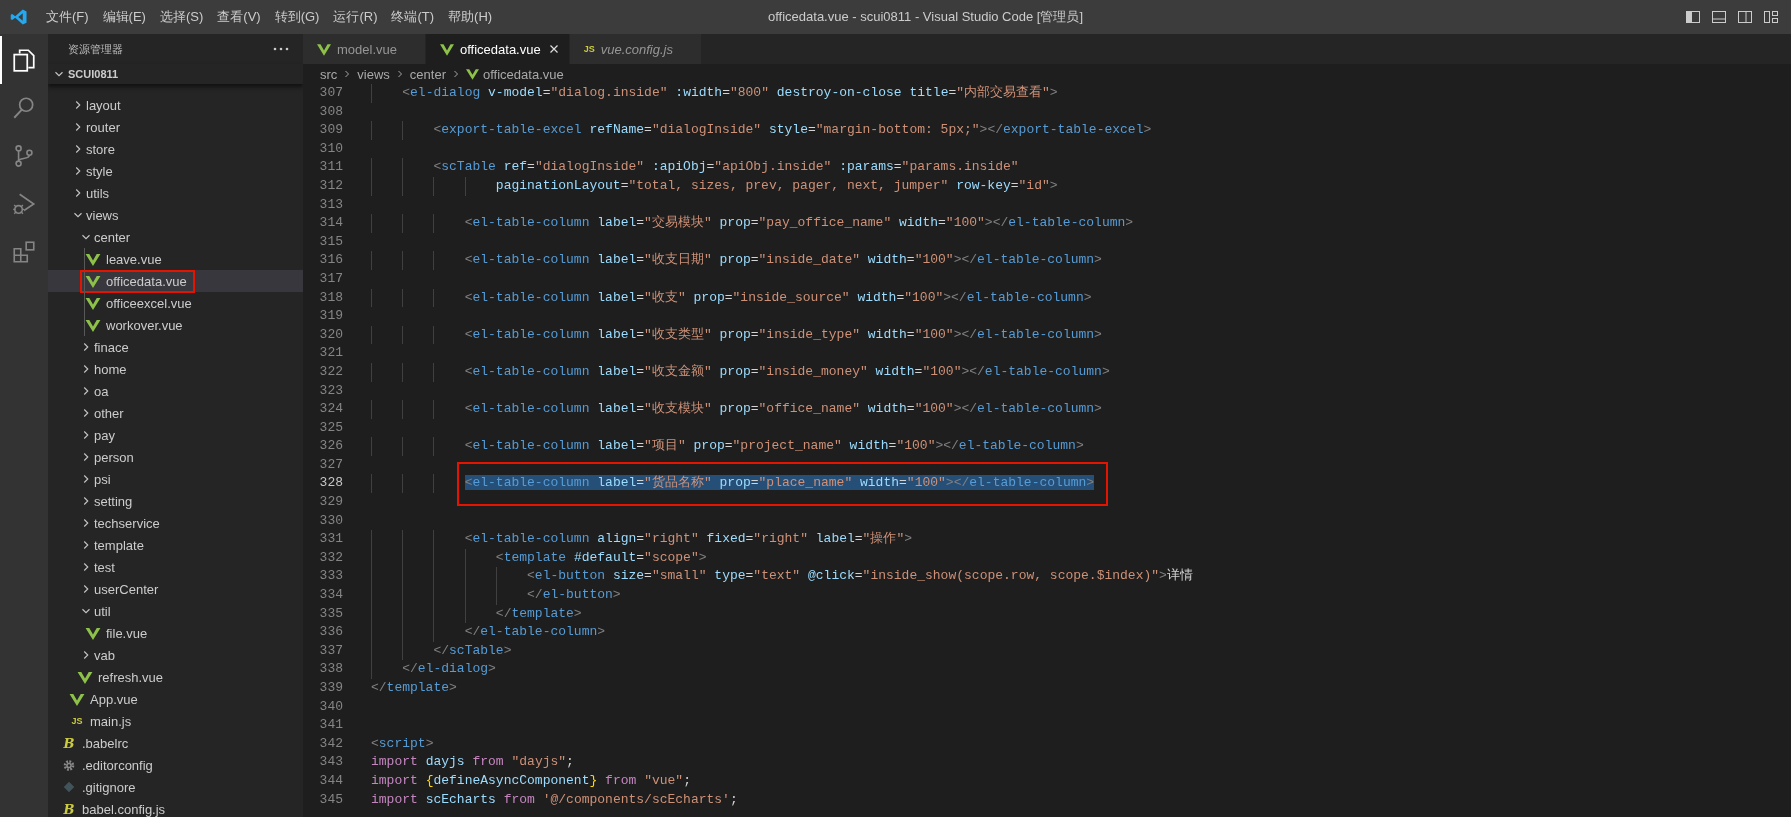 The image size is (1791, 817). I want to click on tree-item: pay, so click(175, 435).